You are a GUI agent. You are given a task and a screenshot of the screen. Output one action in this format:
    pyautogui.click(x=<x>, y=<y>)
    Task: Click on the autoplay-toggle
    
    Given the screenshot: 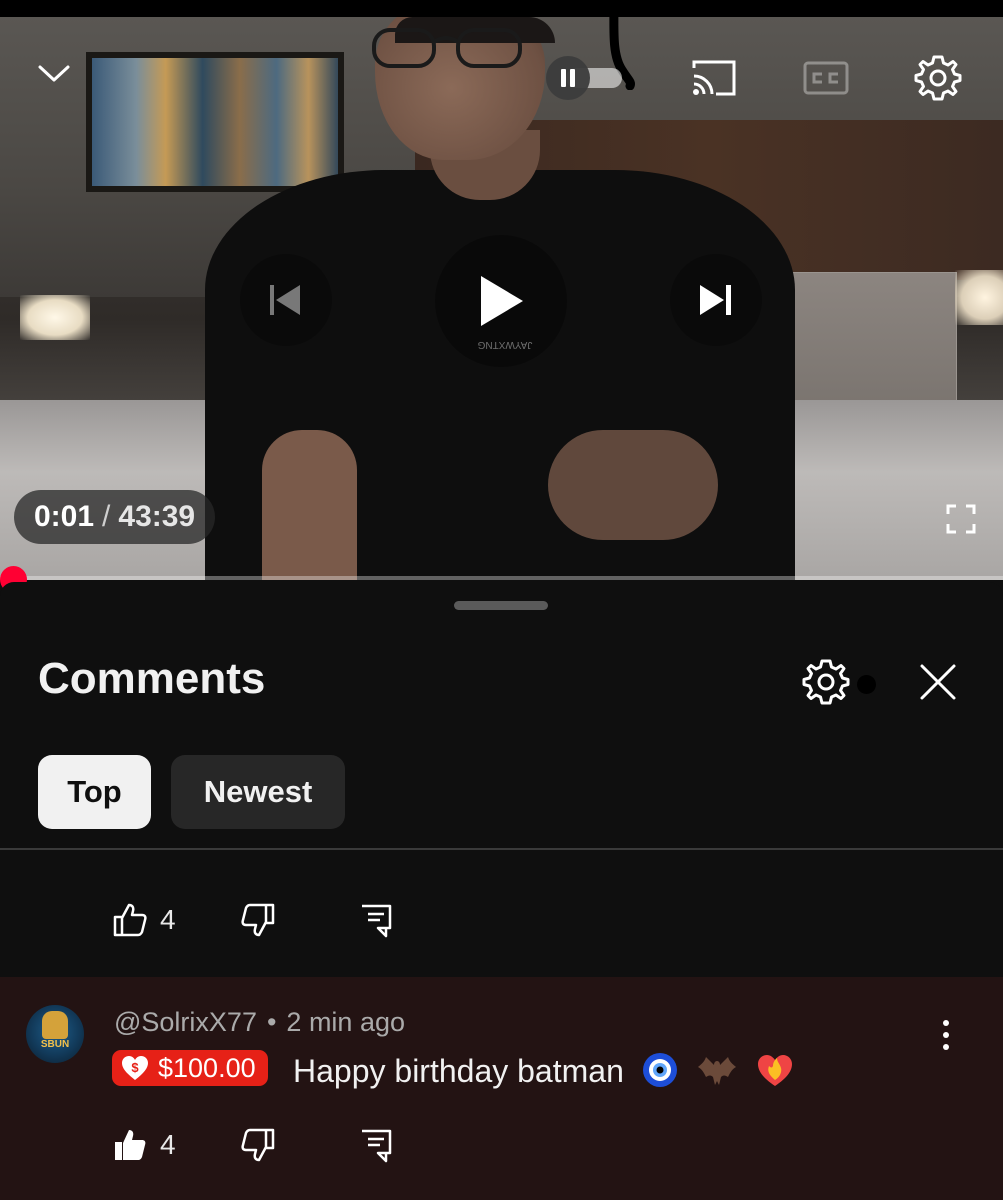 What is the action you would take?
    pyautogui.click(x=588, y=78)
    